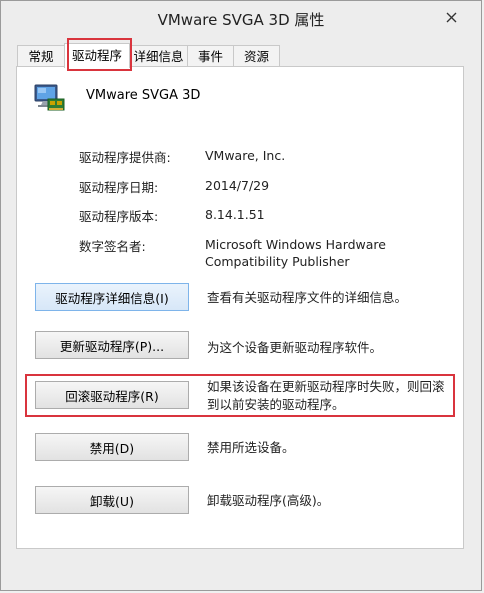 Image resolution: width=484 pixels, height=593 pixels. I want to click on version-value: 8.14.1.51, so click(235, 214).